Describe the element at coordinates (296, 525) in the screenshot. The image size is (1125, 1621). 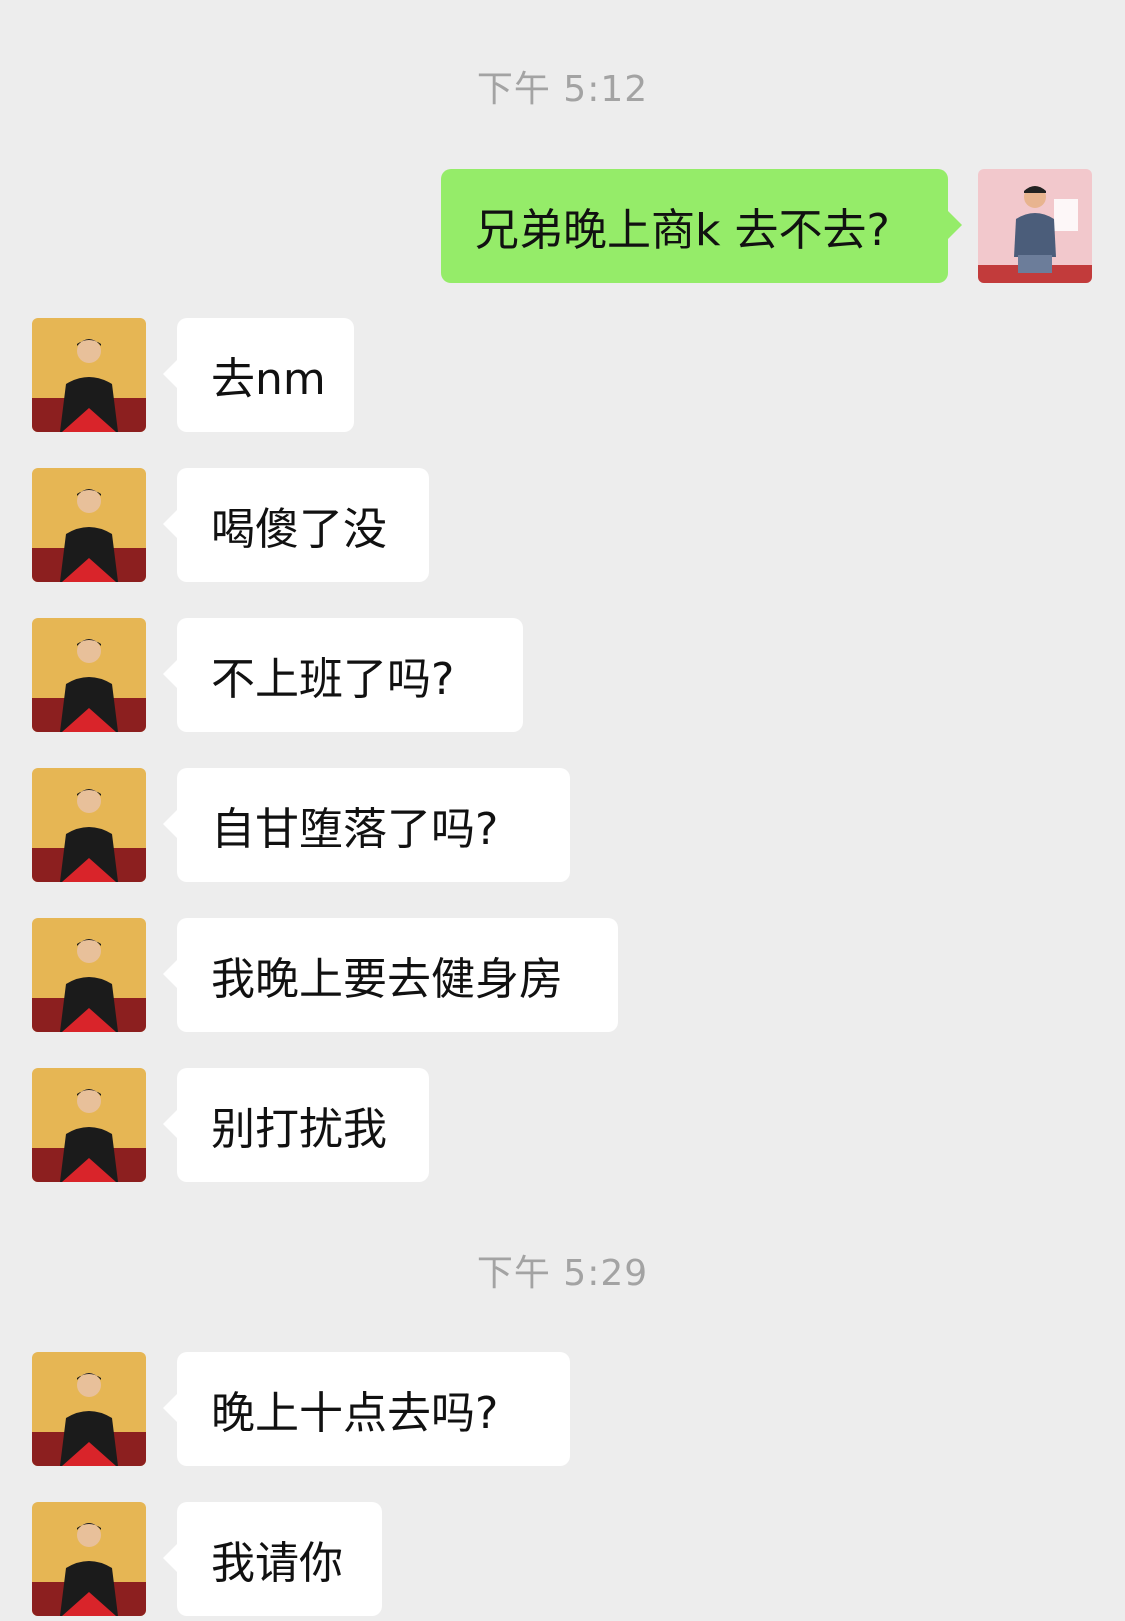
I see `incoming-message-bubble: 喝傻了没` at that location.